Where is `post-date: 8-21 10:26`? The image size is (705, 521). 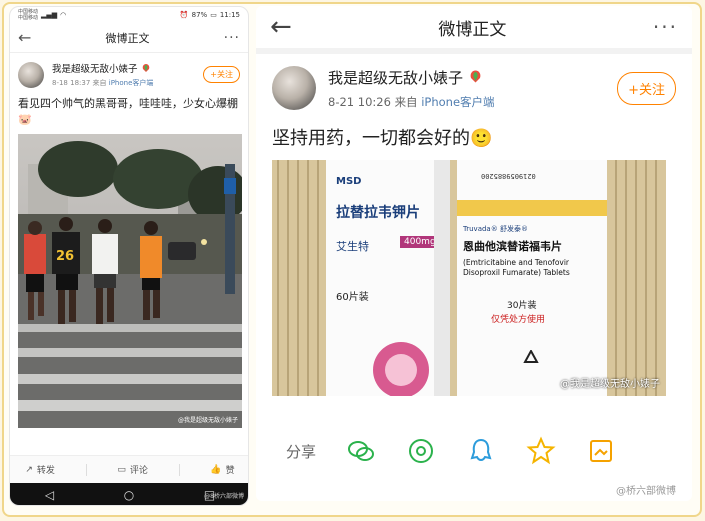
post-date: 8-21 10:26 is located at coordinates (359, 101).